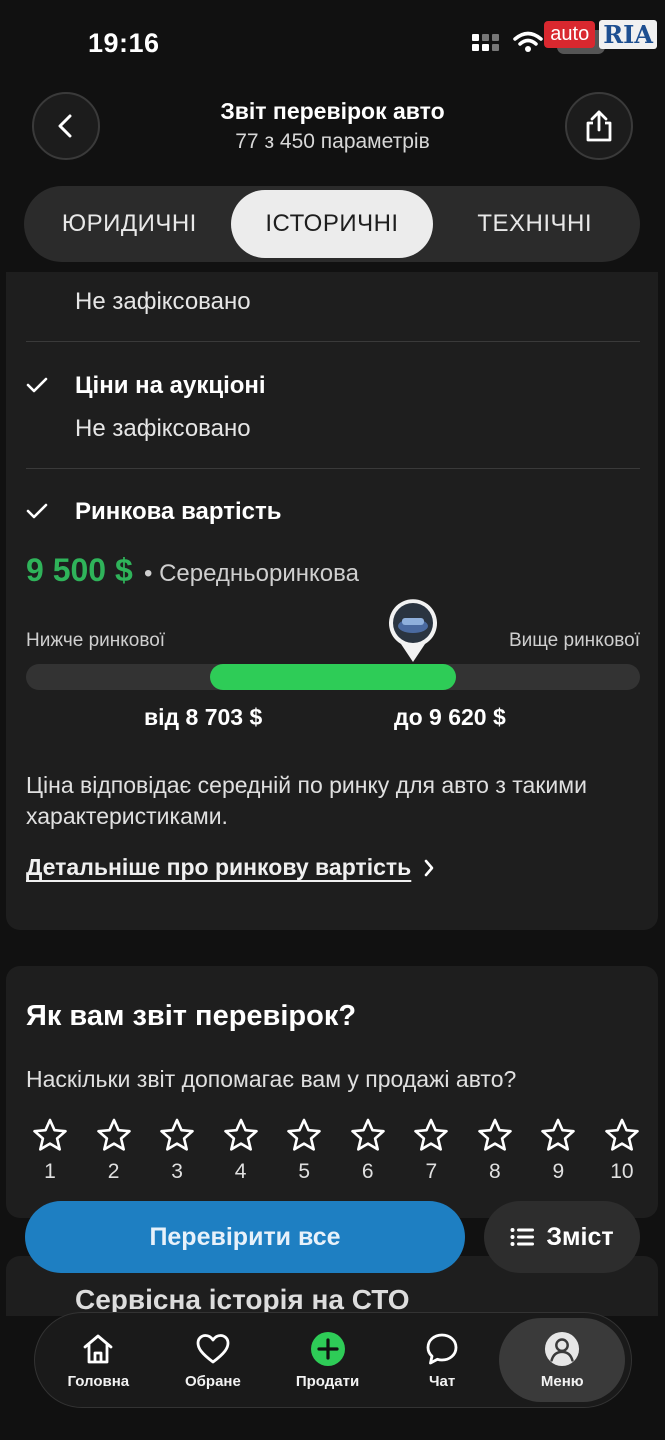 The height and width of the screenshot is (1440, 665). I want to click on rating-star-2: 2, so click(114, 1151).